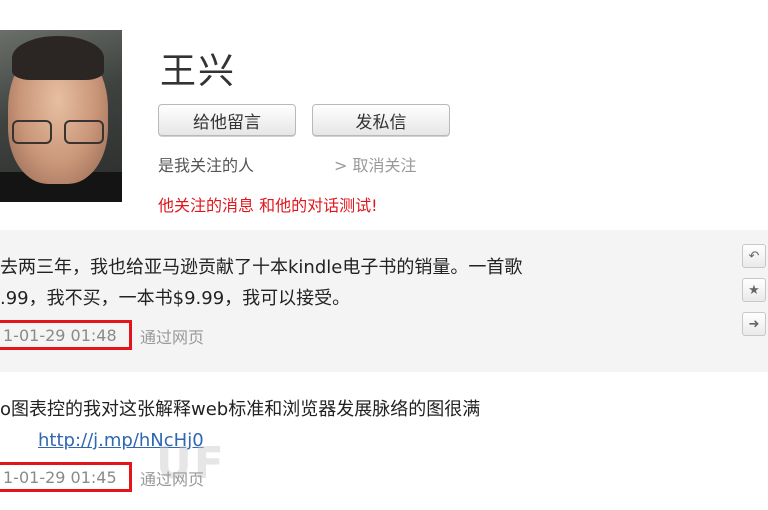  I want to click on post-line: 去两三年，我也给亚马逊贡献了十本kindle电子书的销量。一首歌, so click(261, 267).